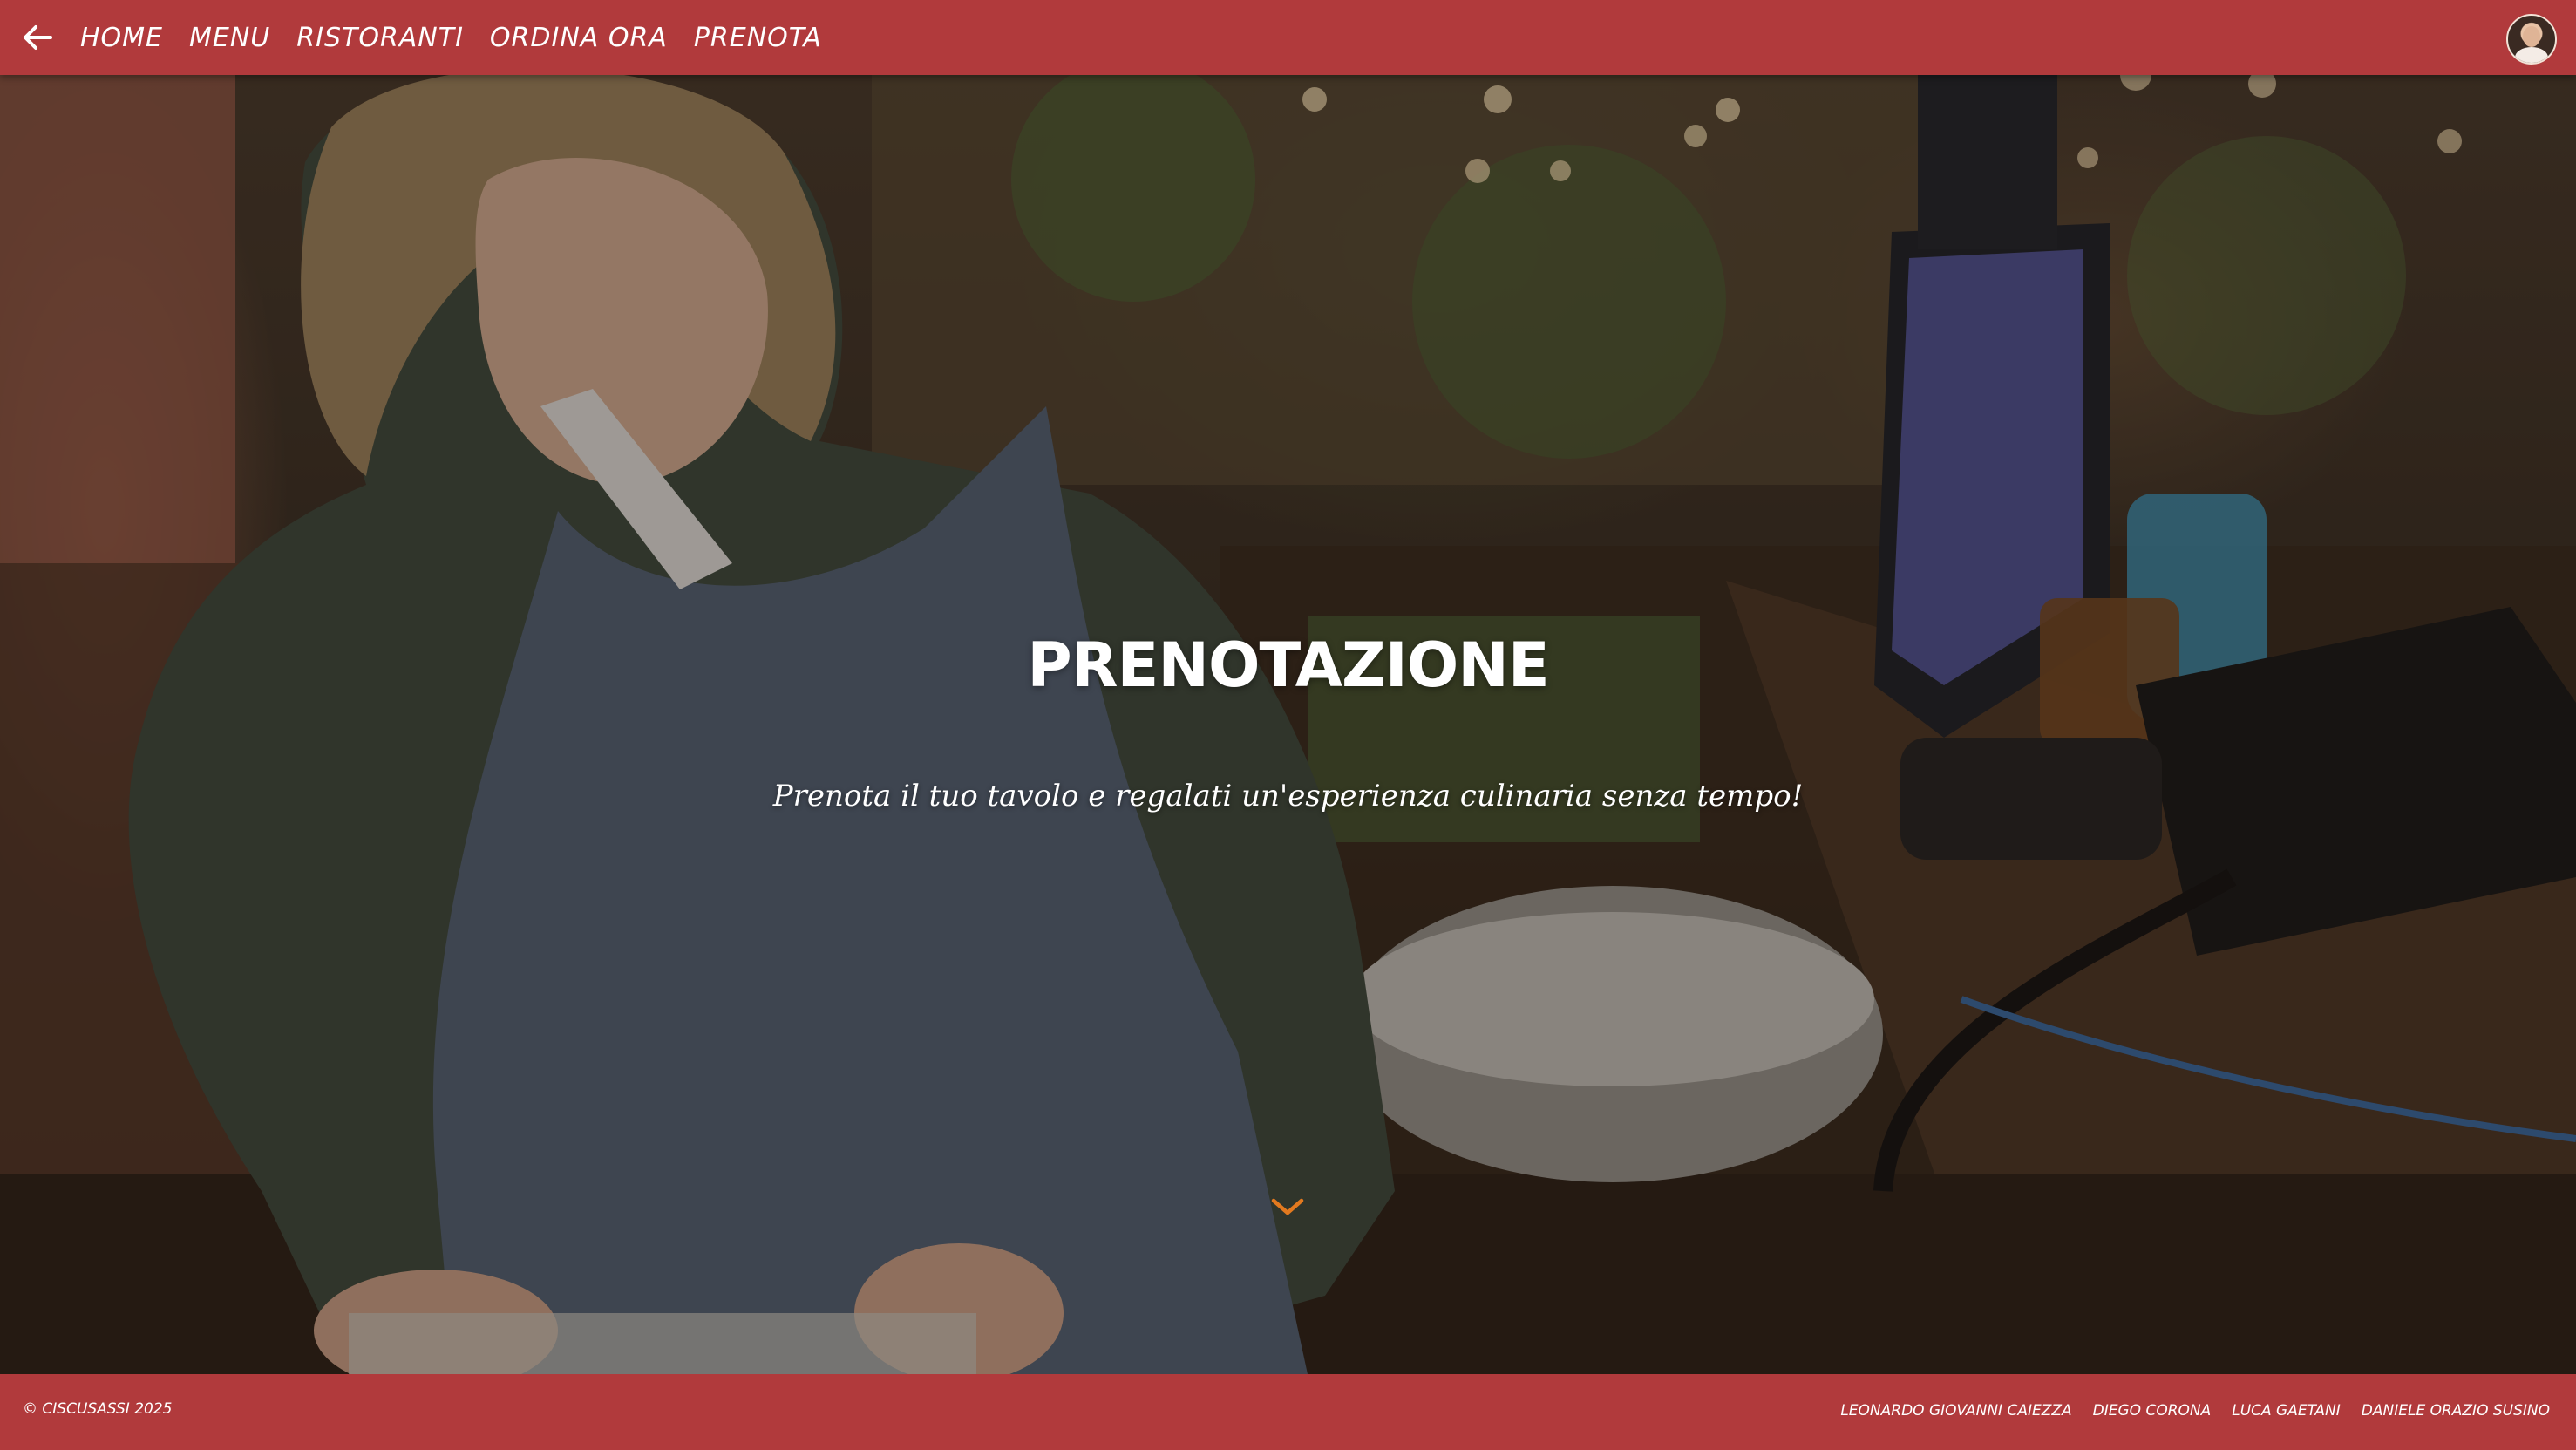  Describe the element at coordinates (98, 1409) in the screenshot. I see `footer-copyright: © CISCUSASSI 2025` at that location.